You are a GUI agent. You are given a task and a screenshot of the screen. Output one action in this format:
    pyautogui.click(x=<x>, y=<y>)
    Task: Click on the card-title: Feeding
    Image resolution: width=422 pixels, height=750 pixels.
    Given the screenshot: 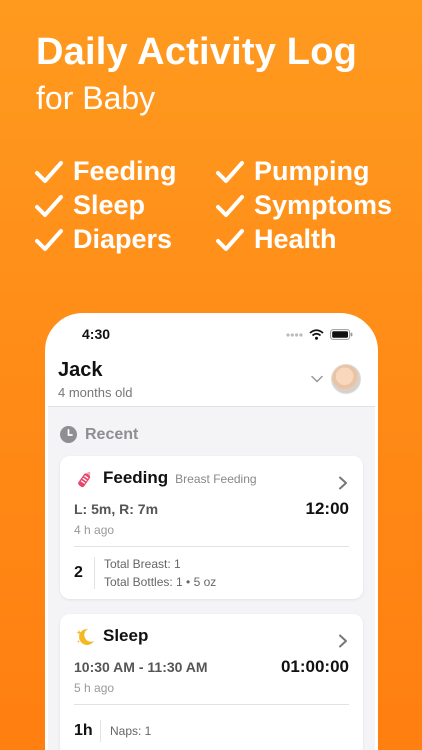 What is the action you would take?
    pyautogui.click(x=136, y=477)
    